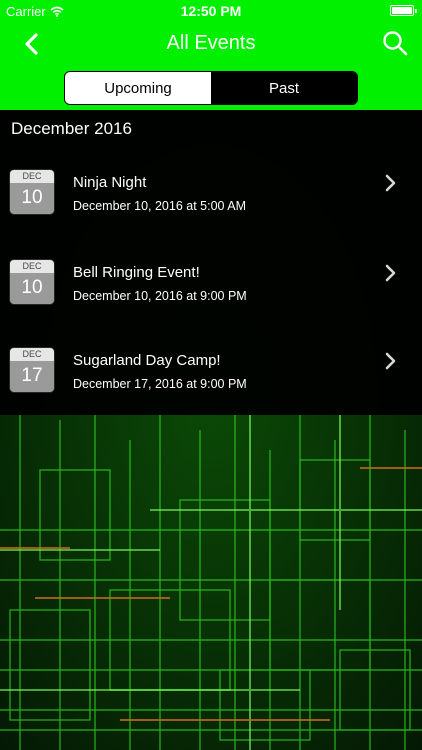  I want to click on search-button, so click(395, 43).